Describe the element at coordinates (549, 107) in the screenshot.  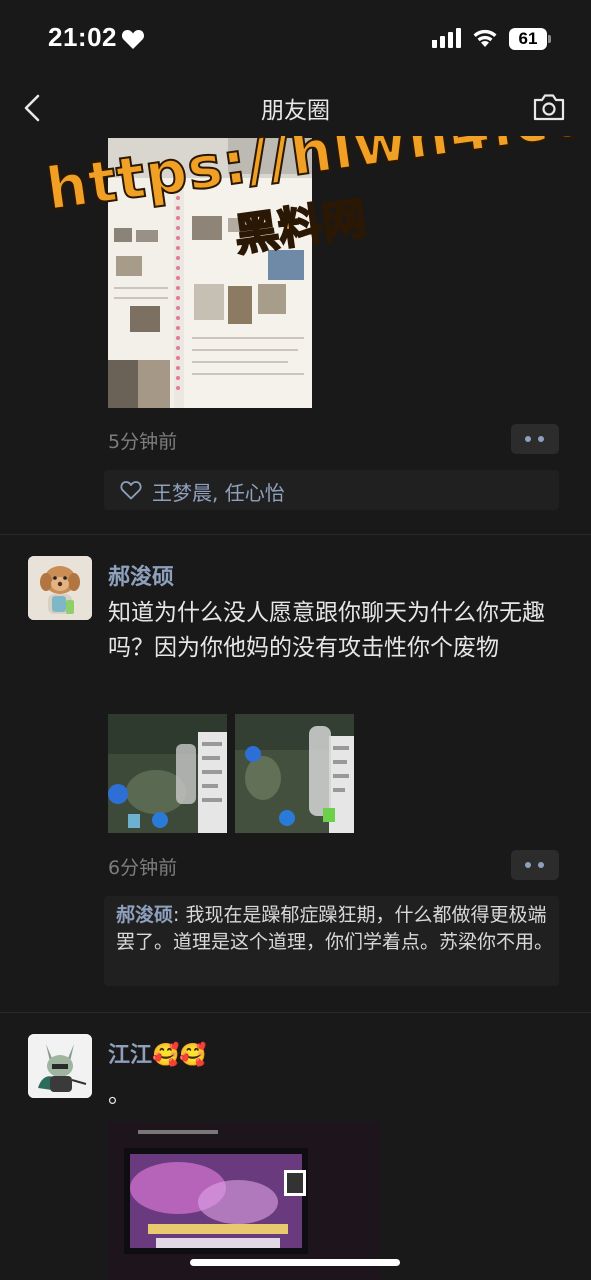
I see `camera-icon` at that location.